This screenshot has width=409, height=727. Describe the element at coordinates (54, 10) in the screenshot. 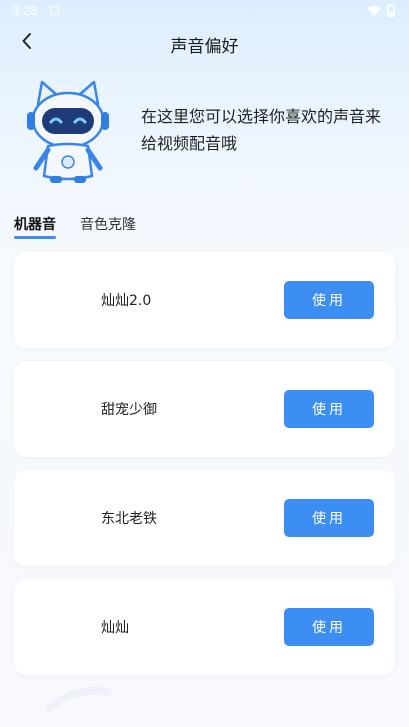

I see `notification-icon` at that location.